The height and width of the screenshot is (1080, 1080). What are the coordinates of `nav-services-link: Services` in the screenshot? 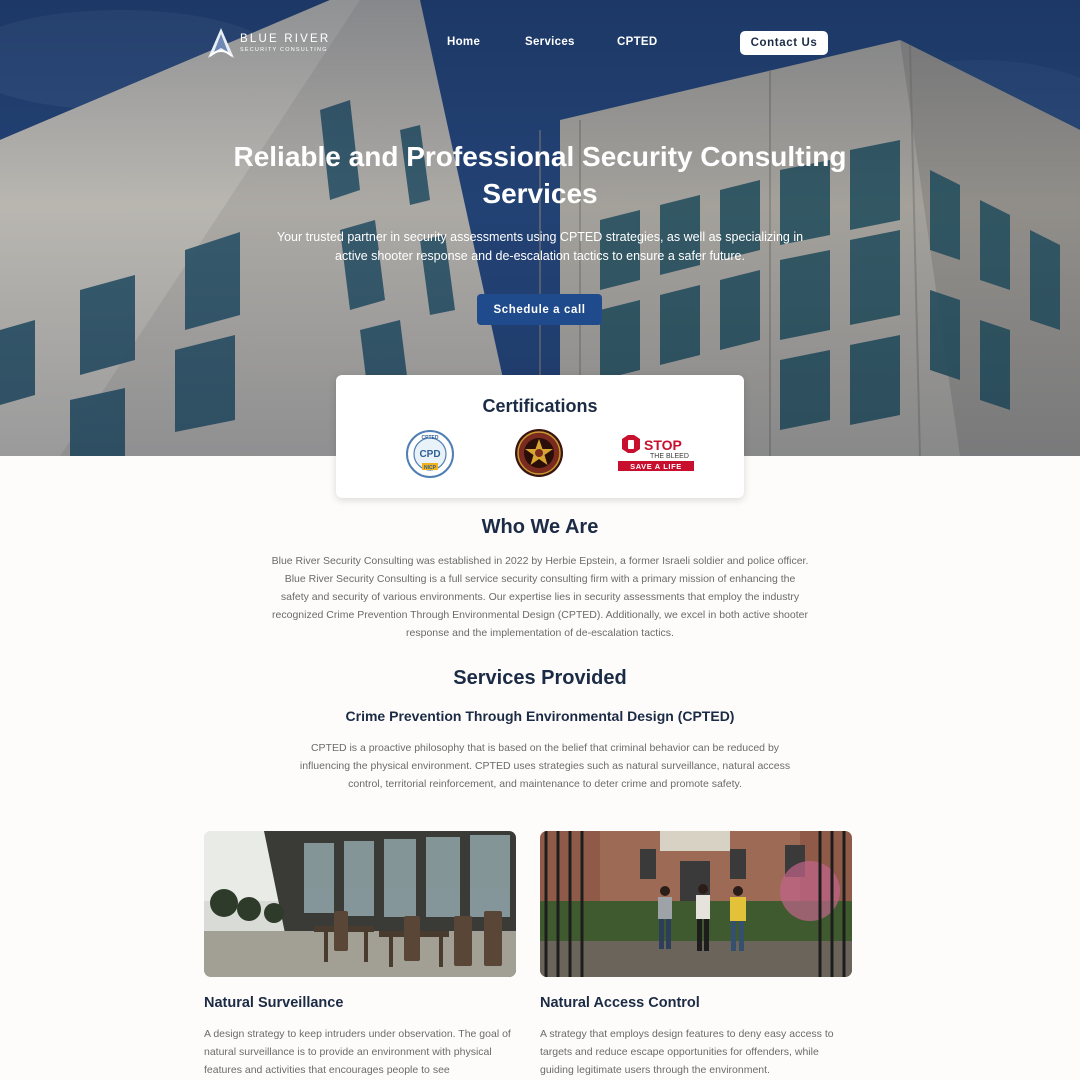 It's located at (550, 42).